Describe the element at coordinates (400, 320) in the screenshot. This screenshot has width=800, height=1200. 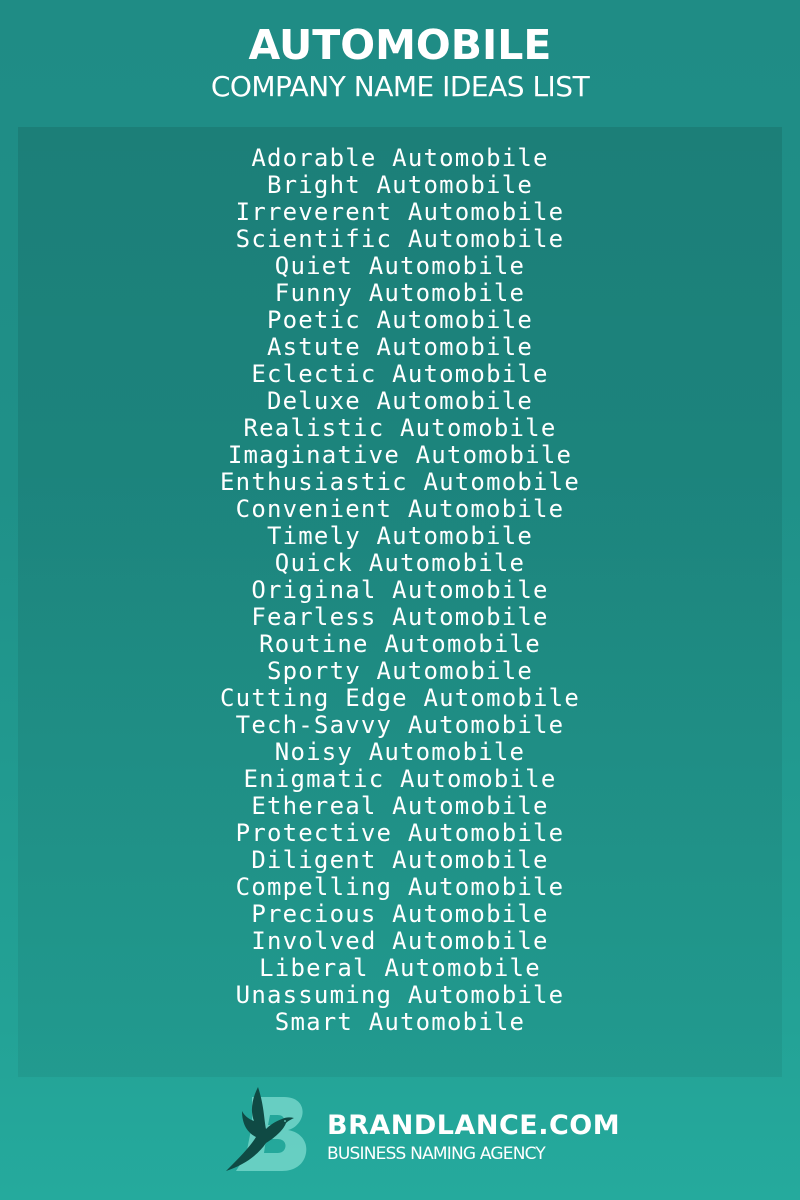
I see `name-list-item: Poetic Automobile` at that location.